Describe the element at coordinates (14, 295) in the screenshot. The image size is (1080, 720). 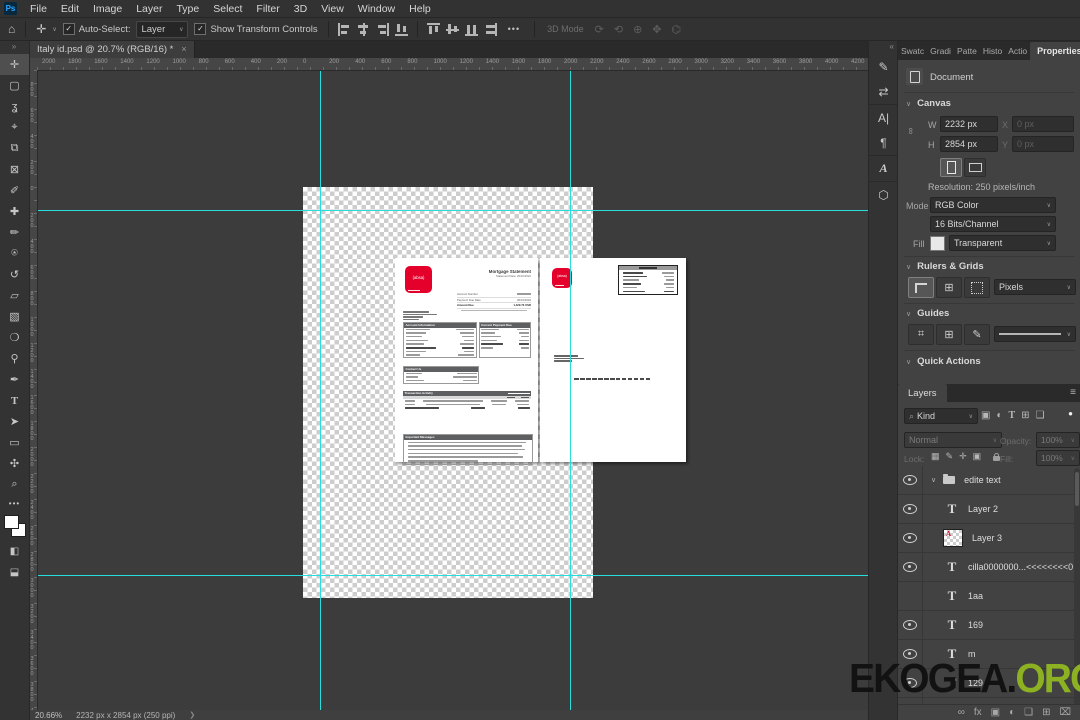
I see `eraser-tool: ▱` at that location.